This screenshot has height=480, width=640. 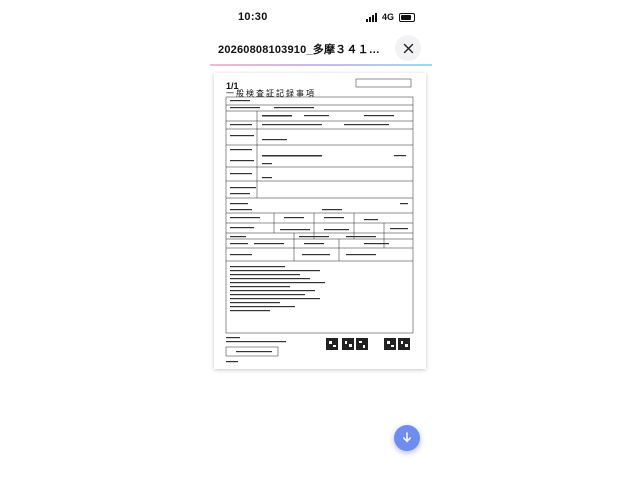 What do you see at coordinates (388, 17) in the screenshot?
I see `network-label: 4G` at bounding box center [388, 17].